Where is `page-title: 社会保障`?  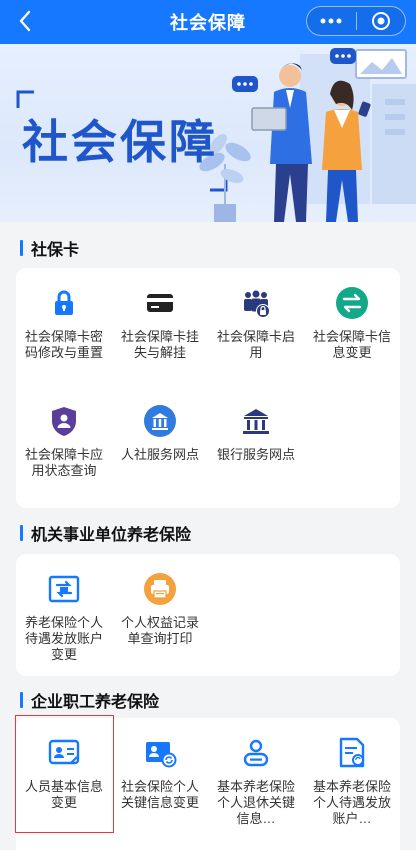 page-title: 社会保障 is located at coordinates (208, 23).